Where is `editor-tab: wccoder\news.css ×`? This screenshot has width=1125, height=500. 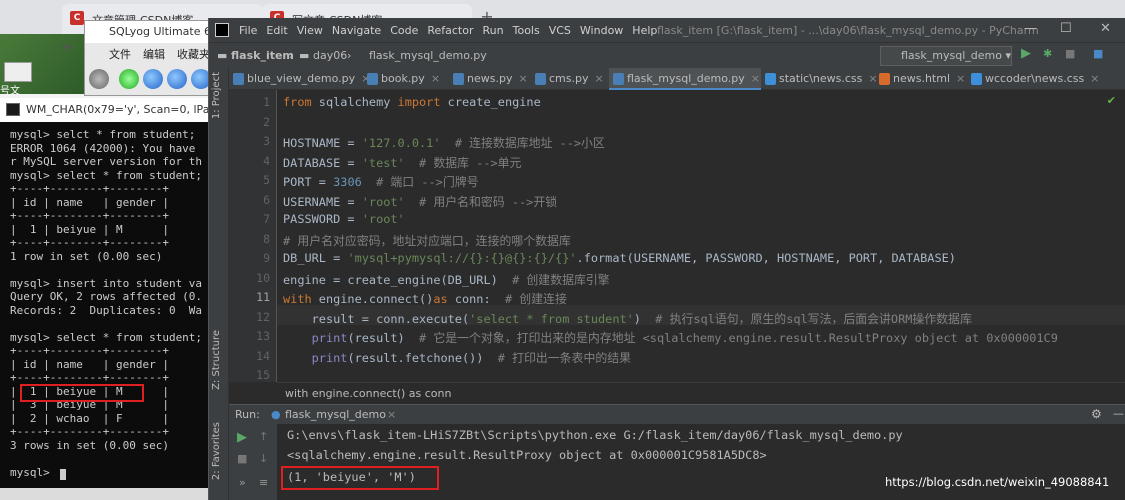
editor-tab: wccoder\news.css × is located at coordinates (1033, 79).